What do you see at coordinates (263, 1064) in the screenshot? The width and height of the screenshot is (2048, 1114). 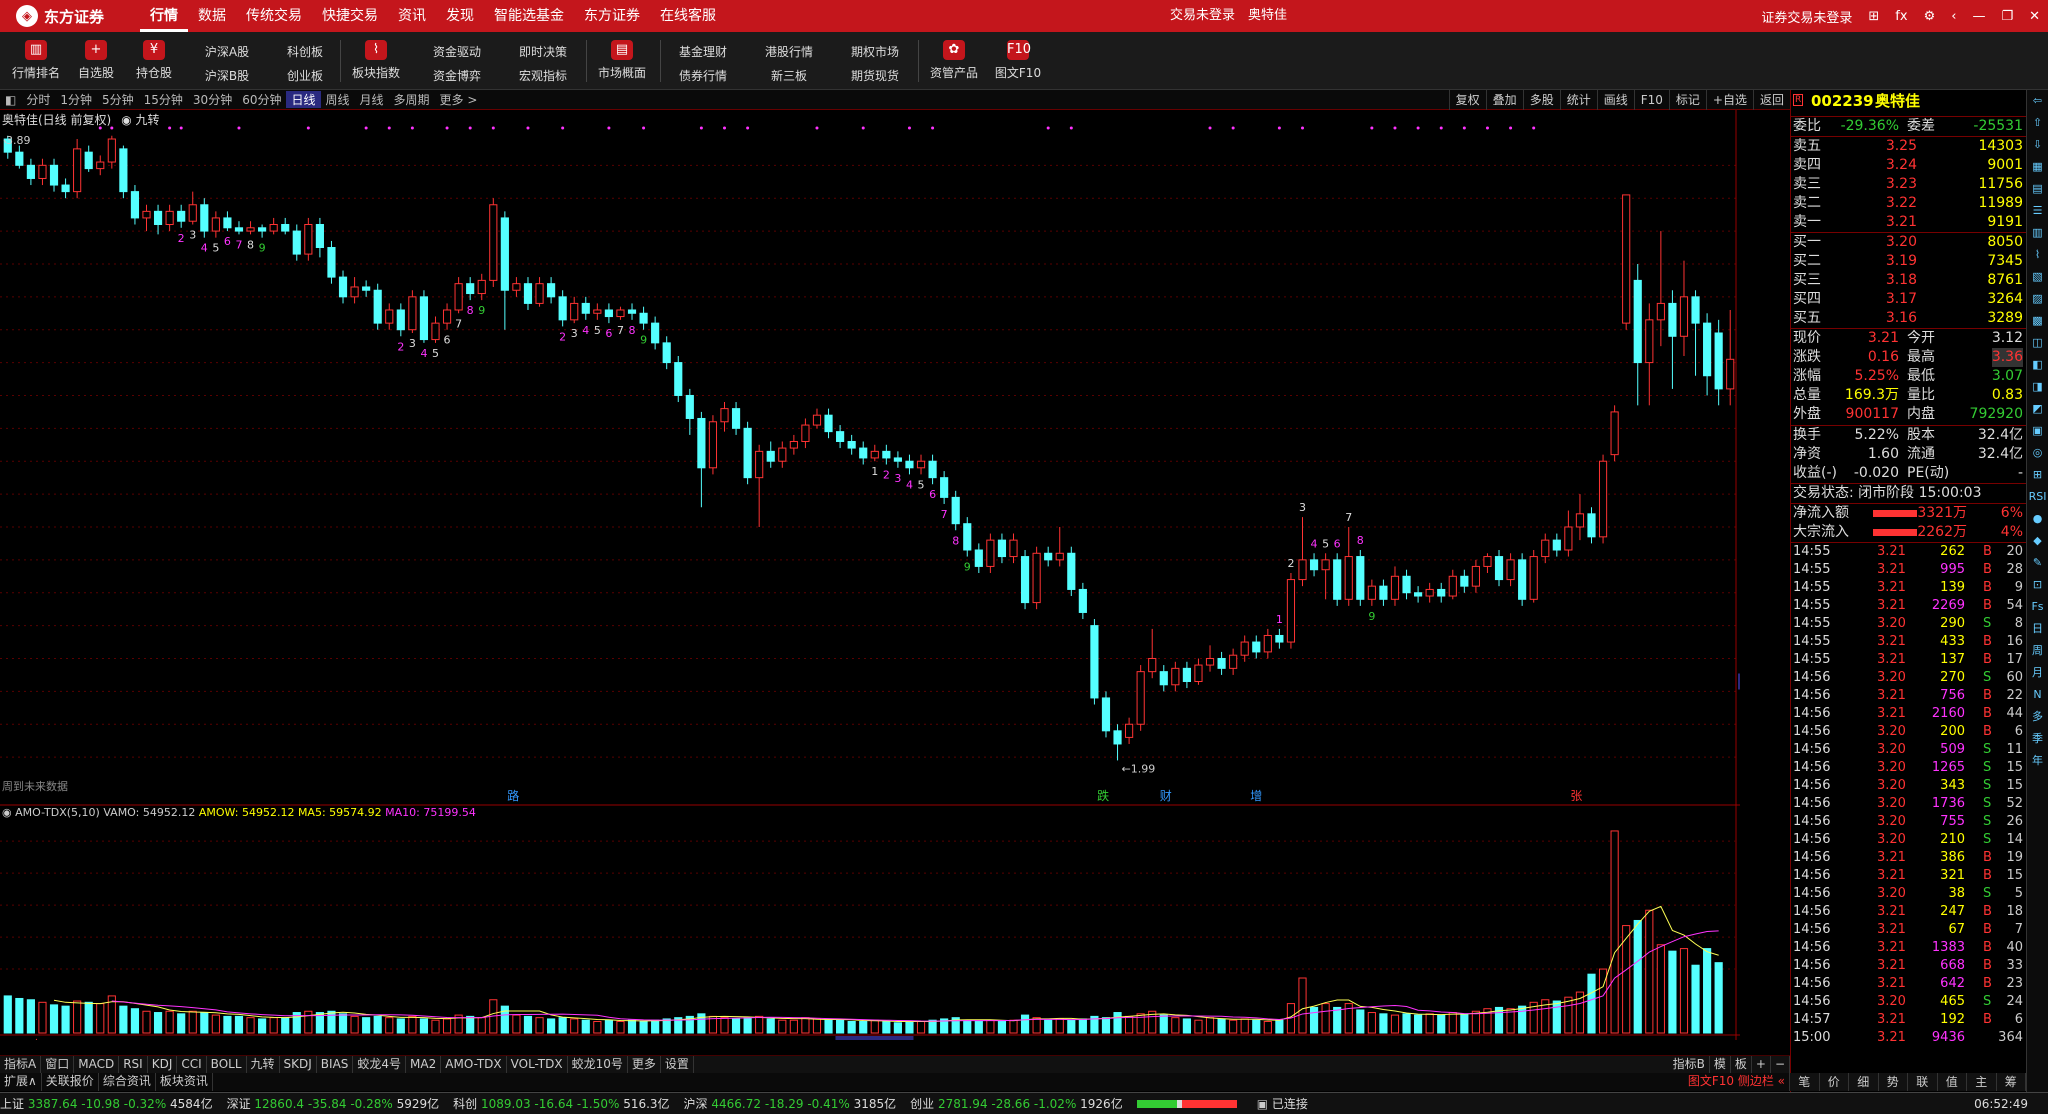 I see `indicator-tab-7: 九转` at bounding box center [263, 1064].